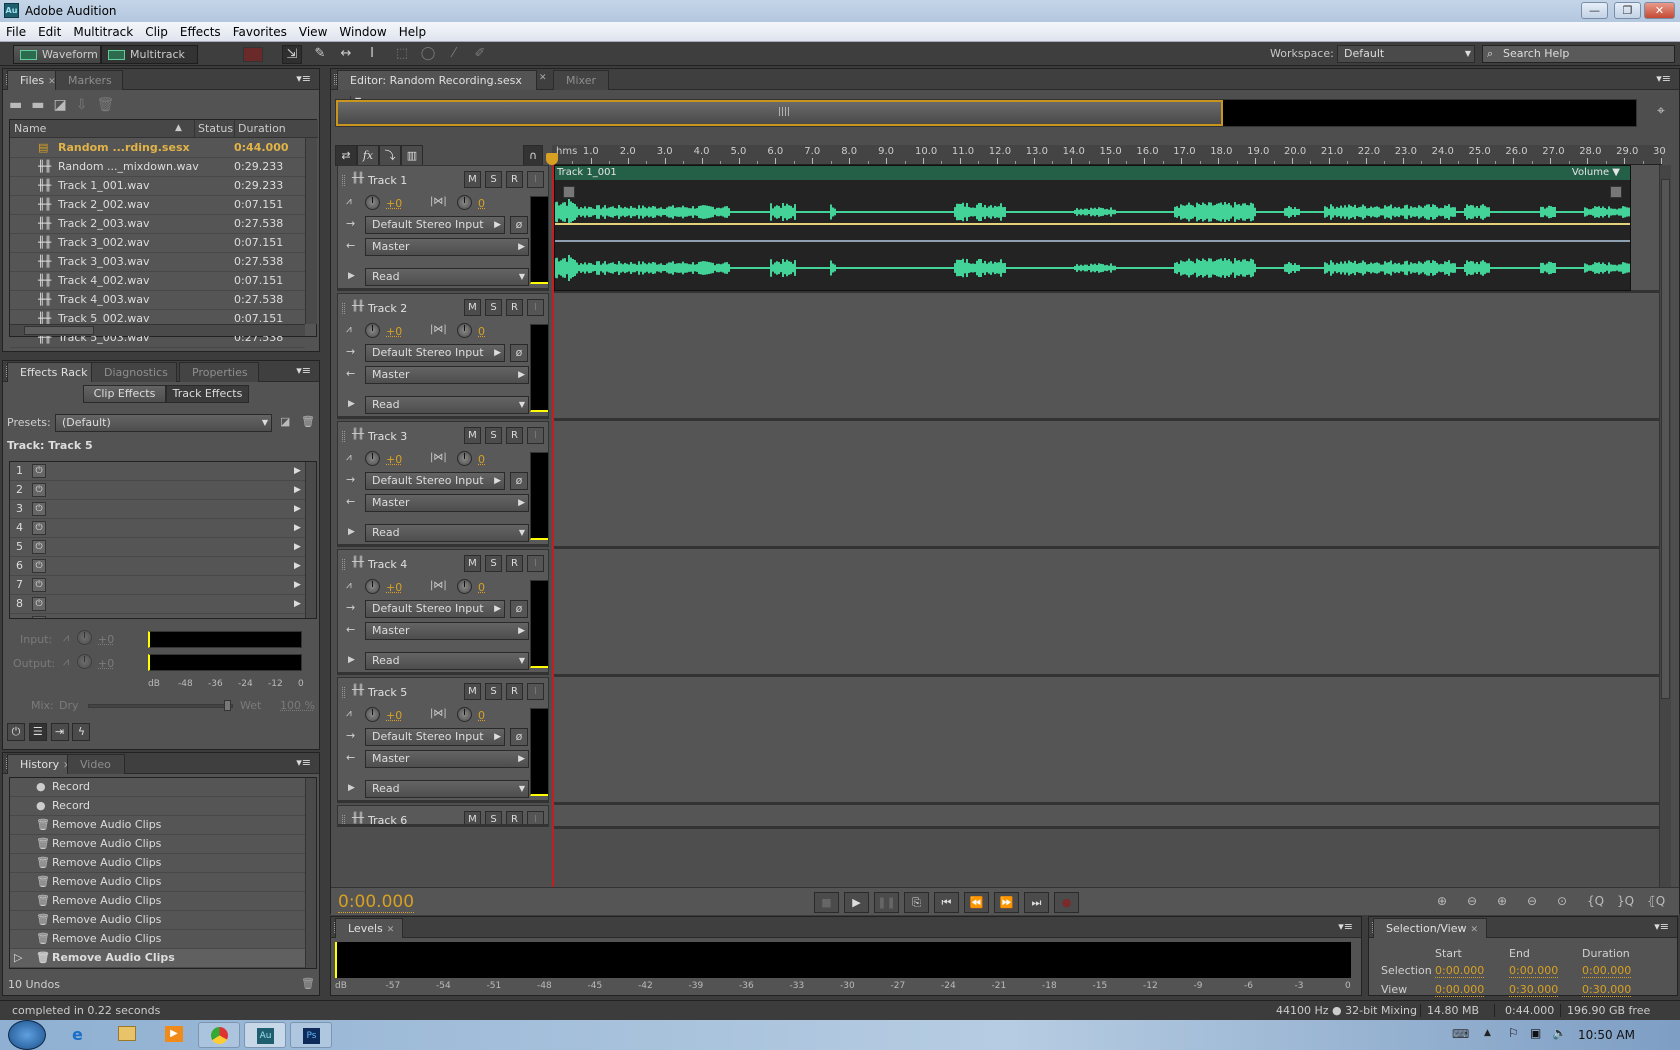 Image resolution: width=1680 pixels, height=1050 pixels. What do you see at coordinates (1665, 439) in the screenshot?
I see `tracks-scroll-thumb` at bounding box center [1665, 439].